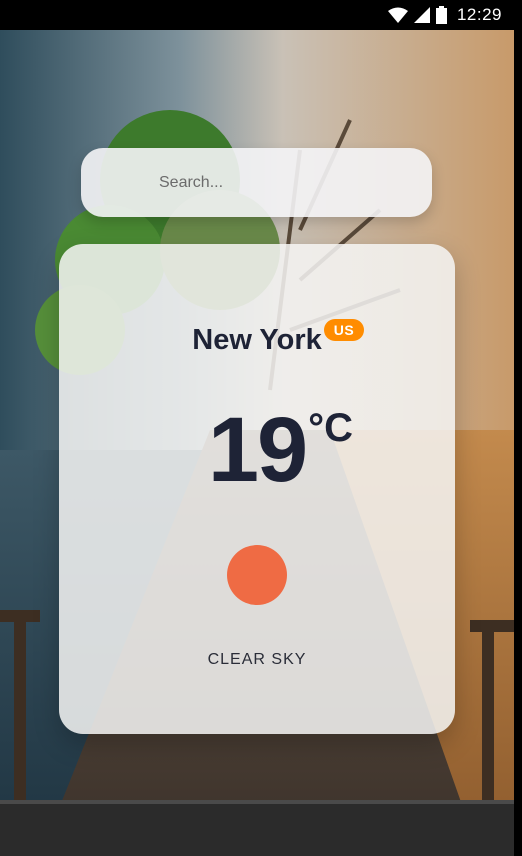  I want to click on country-badge: US, so click(344, 330).